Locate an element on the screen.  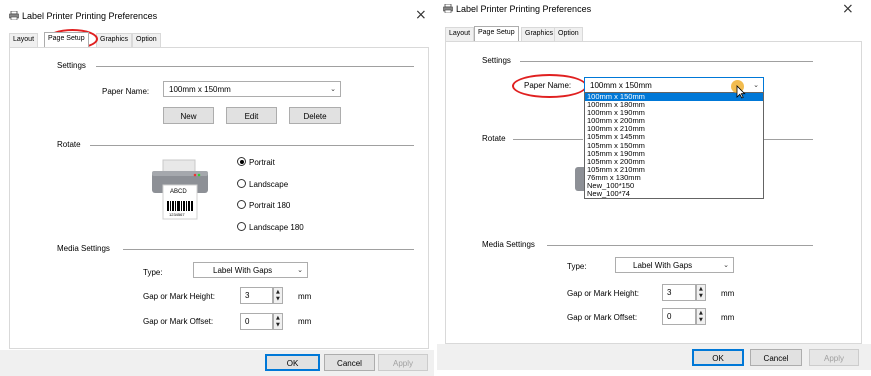
footer-bar is located at coordinates (654, 357).